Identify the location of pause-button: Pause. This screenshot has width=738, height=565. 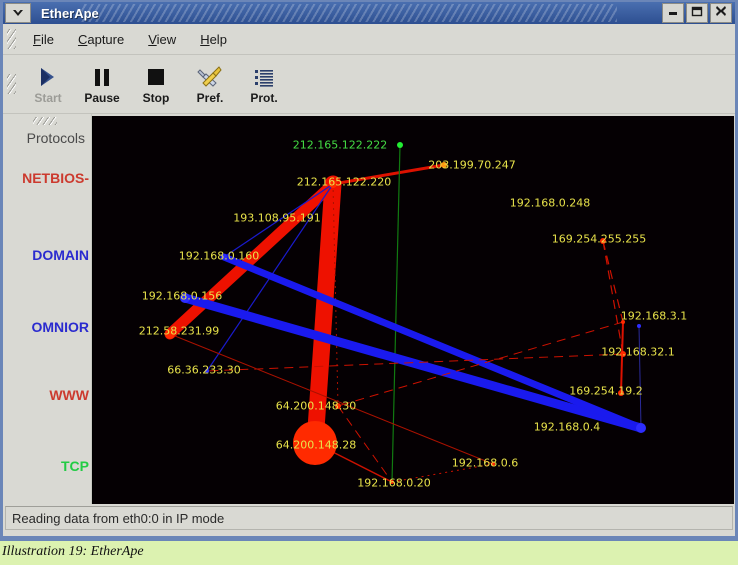
(102, 84).